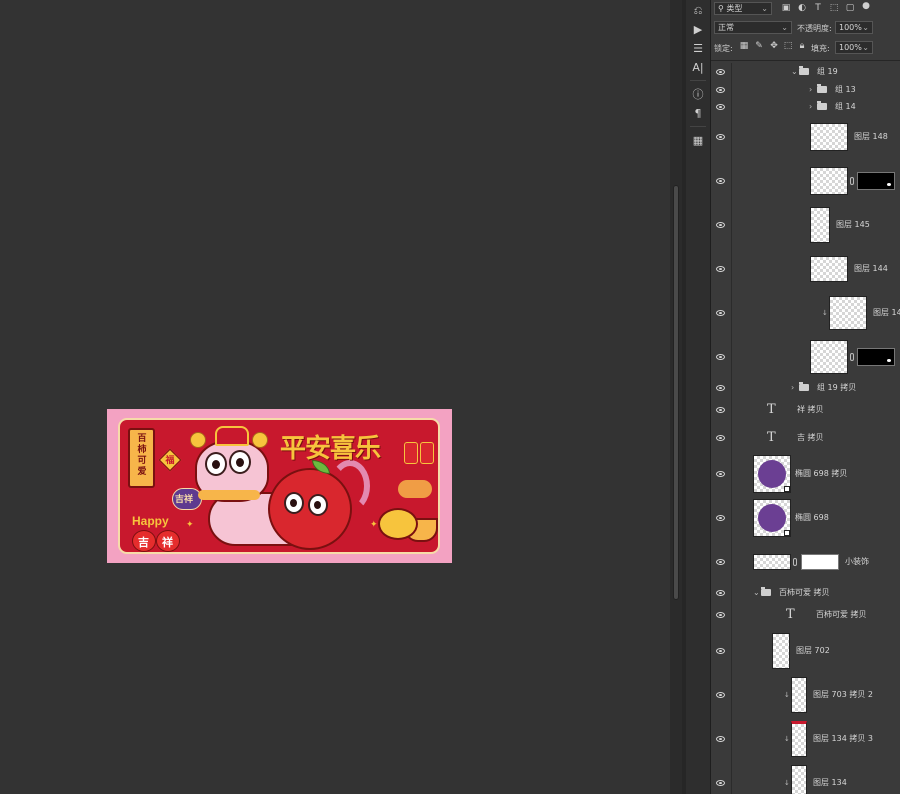 The height and width of the screenshot is (794, 900). What do you see at coordinates (841, 614) in the screenshot?
I see `layer-name: 百柿可爱 拷贝` at bounding box center [841, 614].